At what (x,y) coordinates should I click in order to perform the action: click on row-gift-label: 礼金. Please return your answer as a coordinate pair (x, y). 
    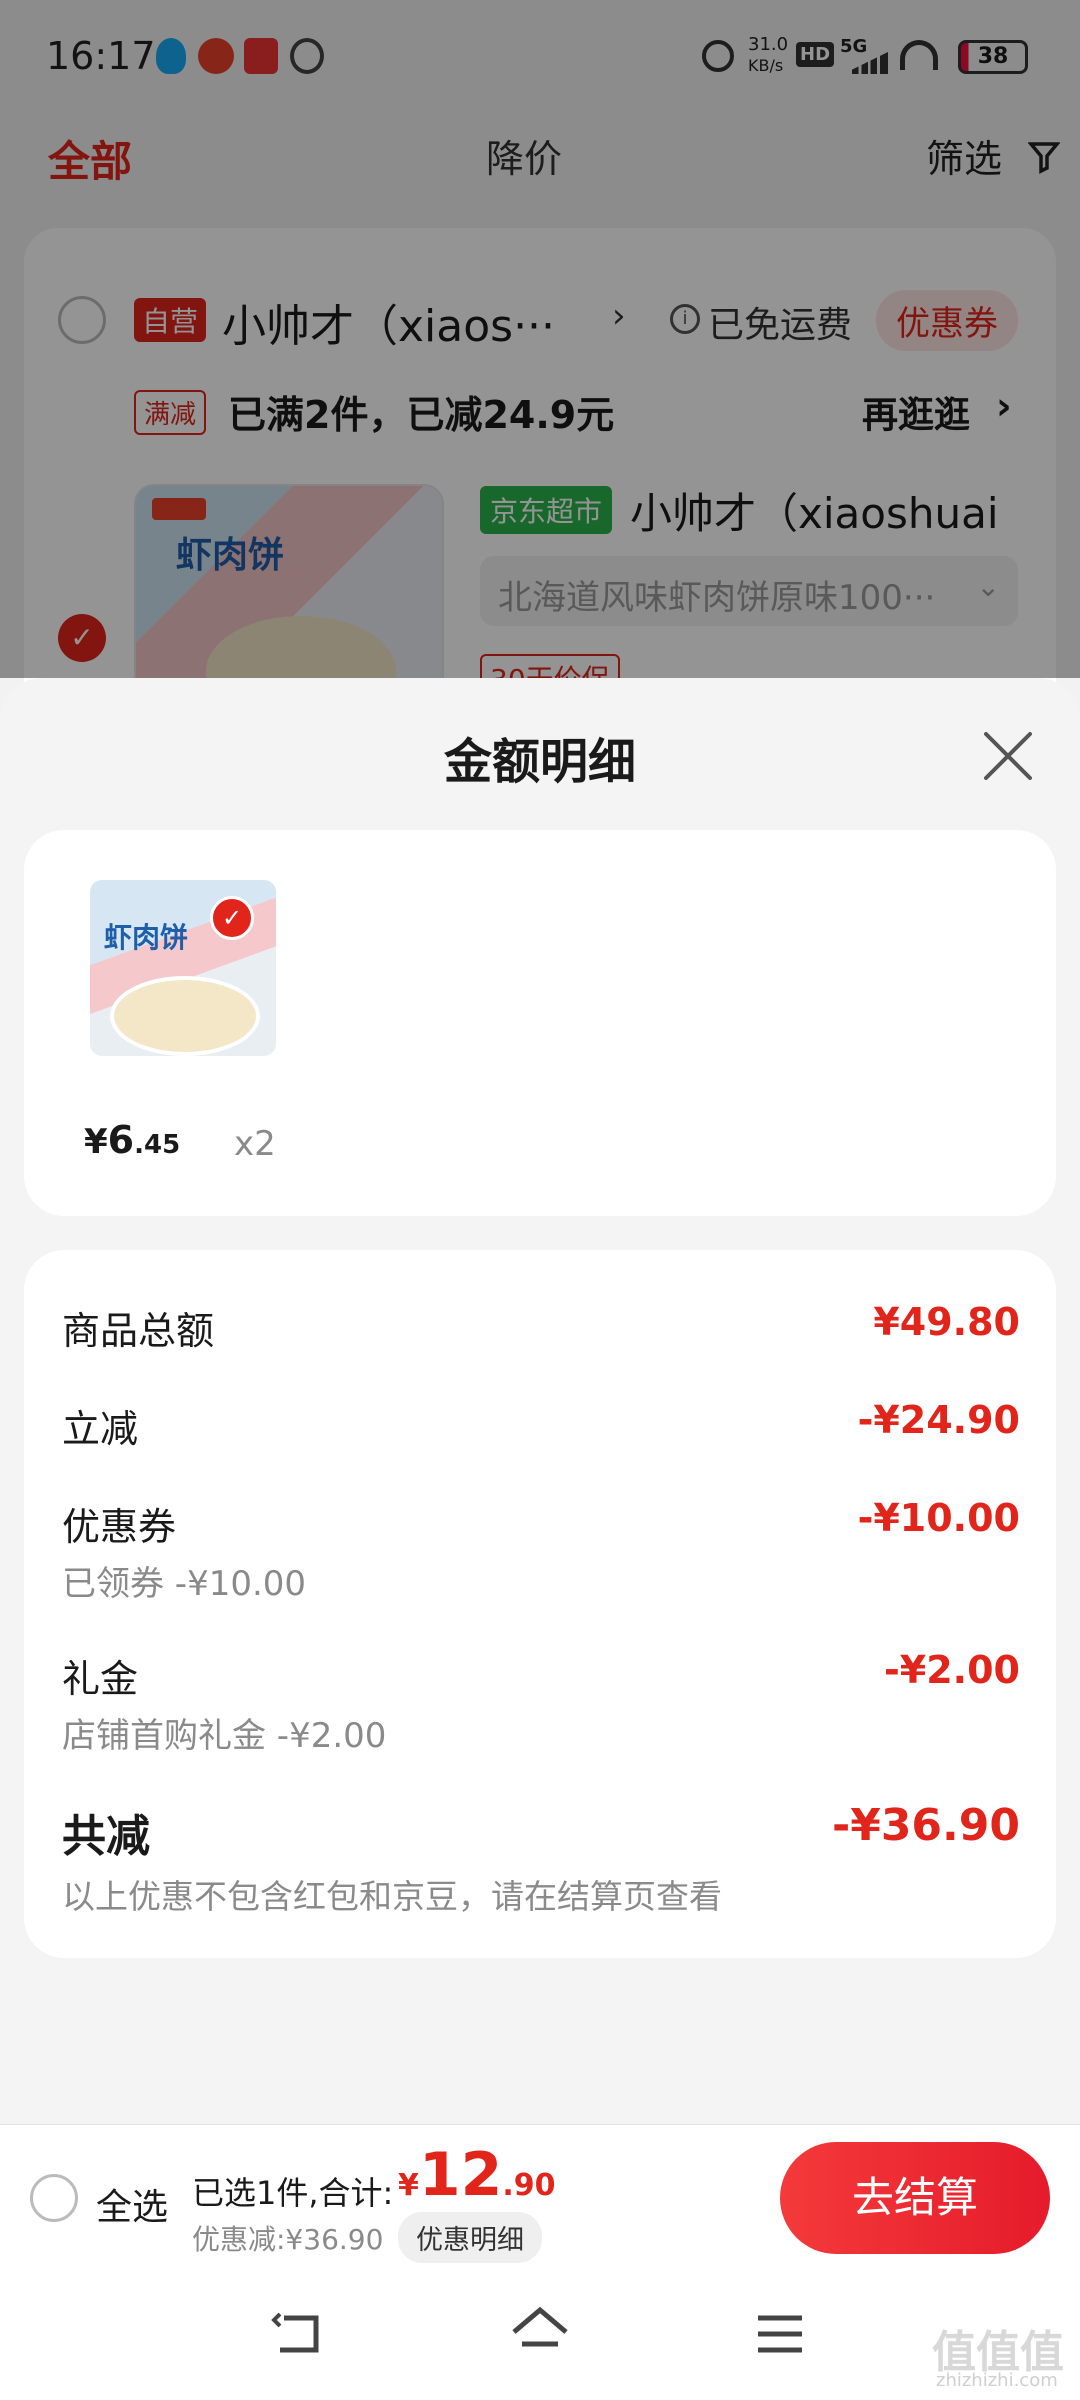
    Looking at the image, I should click on (100, 1679).